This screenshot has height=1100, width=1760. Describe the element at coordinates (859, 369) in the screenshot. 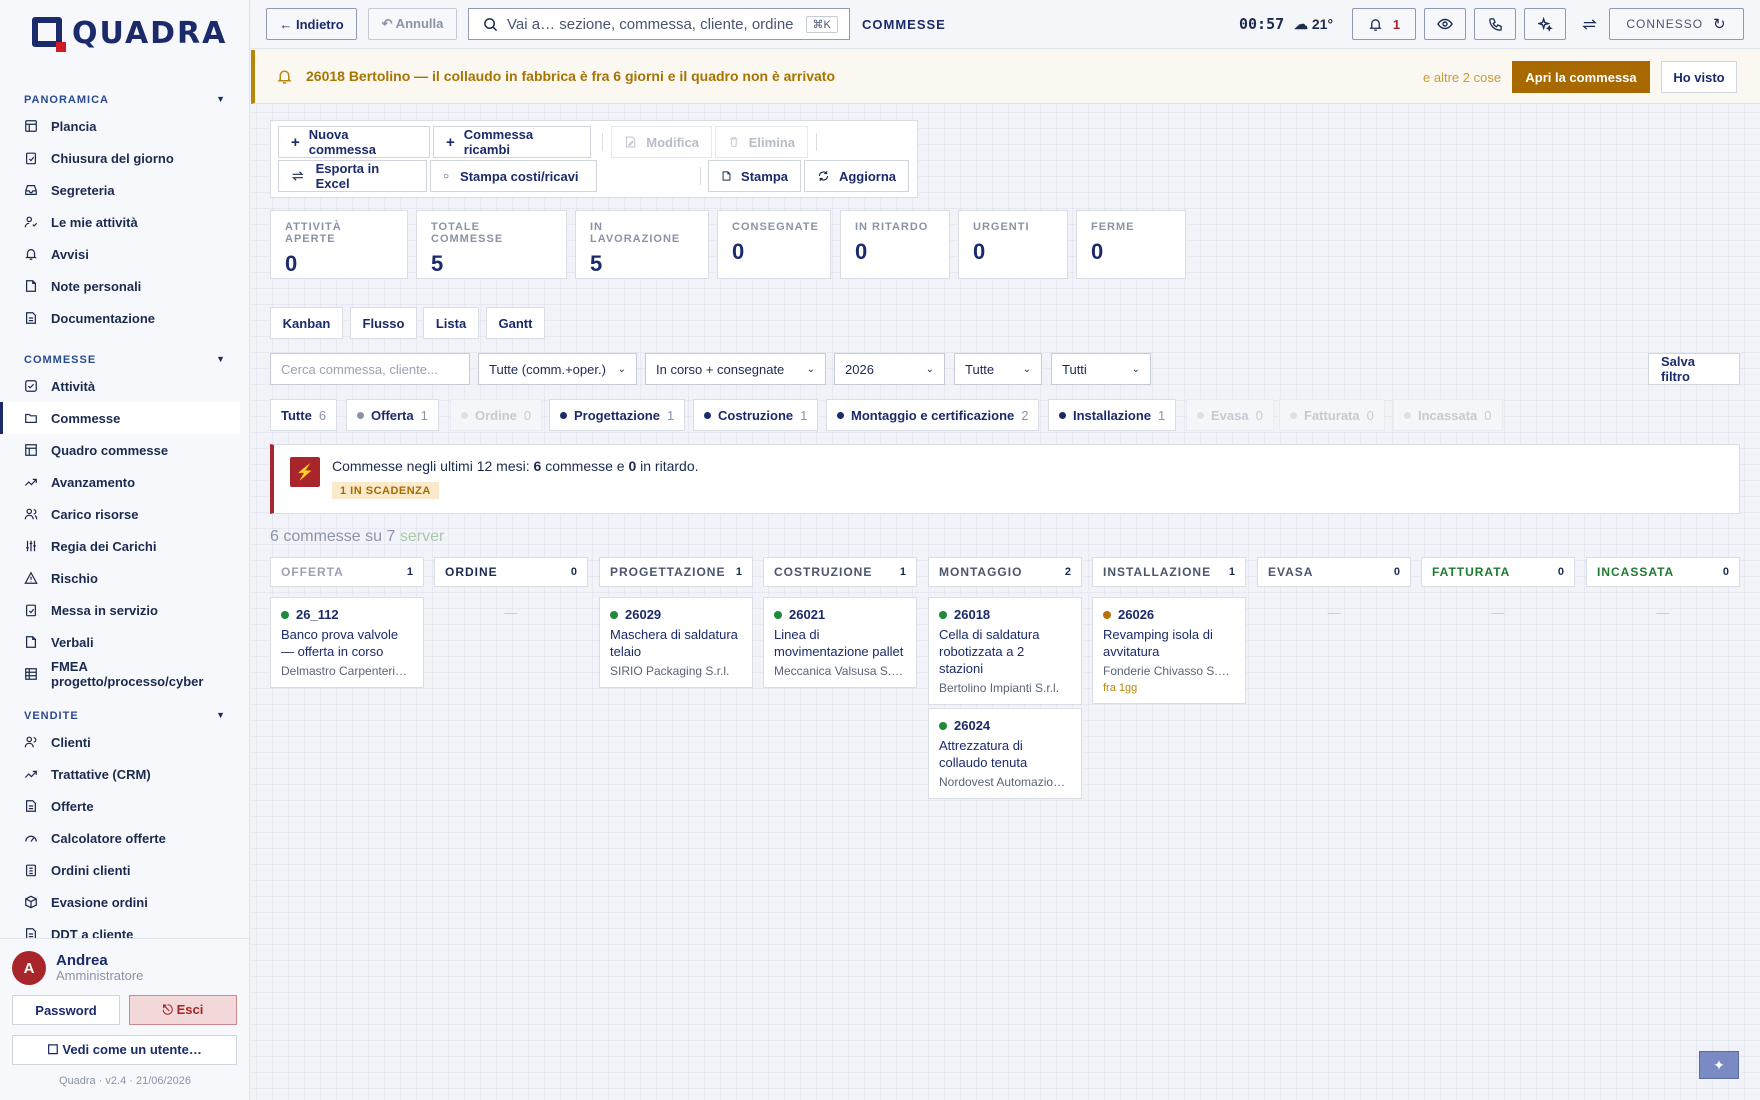

I see `select-value: 2026` at that location.